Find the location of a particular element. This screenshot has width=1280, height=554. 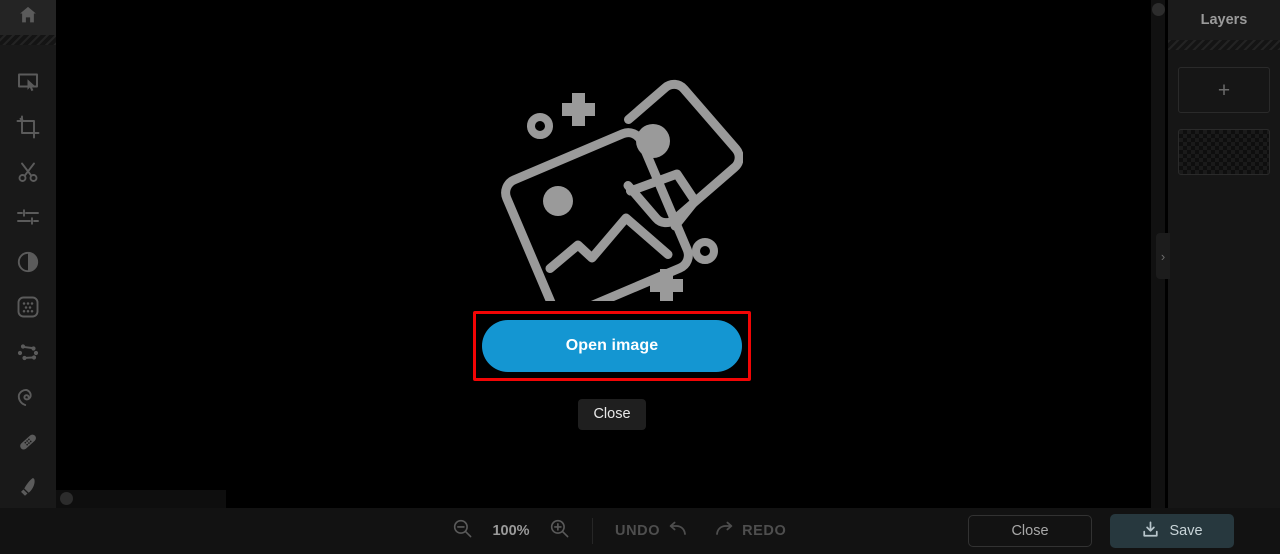

home-icon is located at coordinates (28, 17).